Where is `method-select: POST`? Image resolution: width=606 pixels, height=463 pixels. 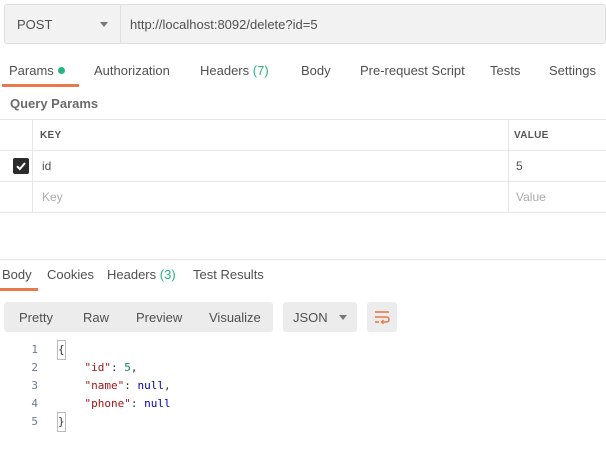 method-select: POST is located at coordinates (63, 24).